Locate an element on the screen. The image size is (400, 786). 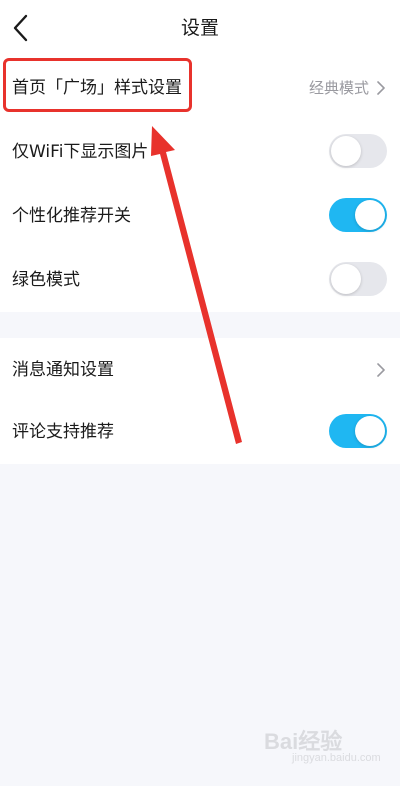
annotation-highlight-box is located at coordinates (97, 85).